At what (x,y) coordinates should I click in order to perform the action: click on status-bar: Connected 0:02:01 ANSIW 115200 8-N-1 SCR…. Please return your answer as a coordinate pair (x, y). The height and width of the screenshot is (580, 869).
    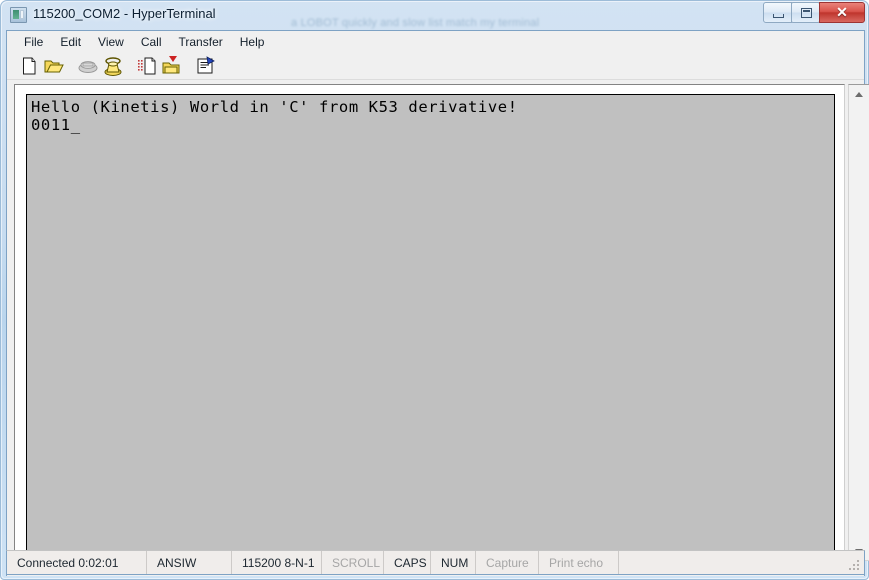
    Looking at the image, I should click on (435, 562).